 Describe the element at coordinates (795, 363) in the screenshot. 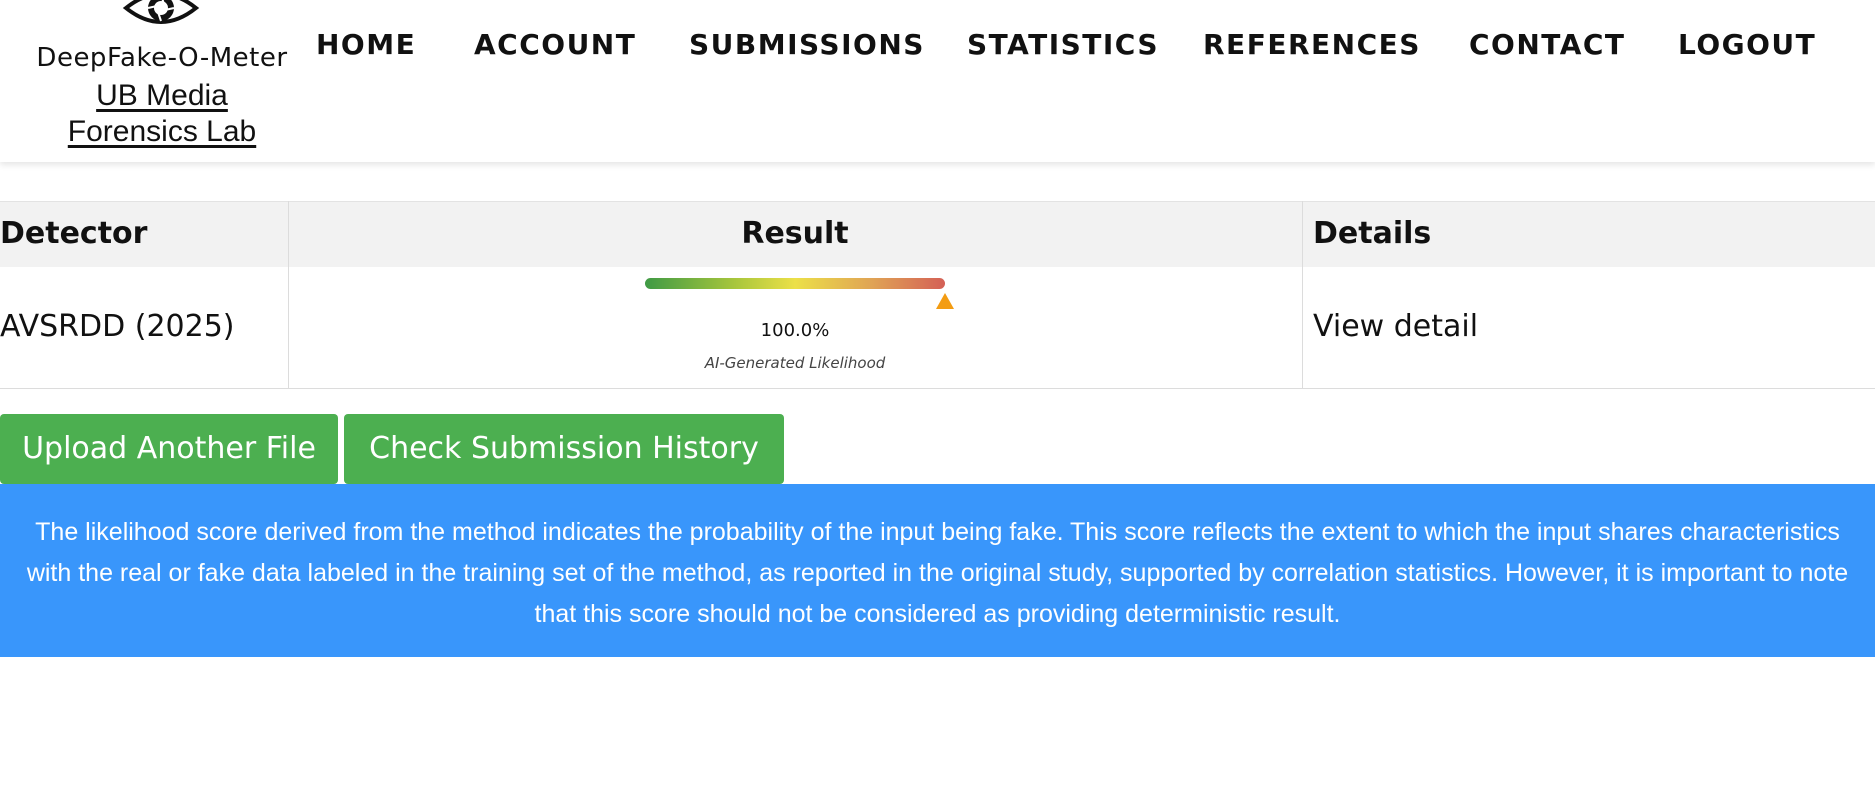

I see `likelihood-label: AI-Generated Likelihood` at that location.